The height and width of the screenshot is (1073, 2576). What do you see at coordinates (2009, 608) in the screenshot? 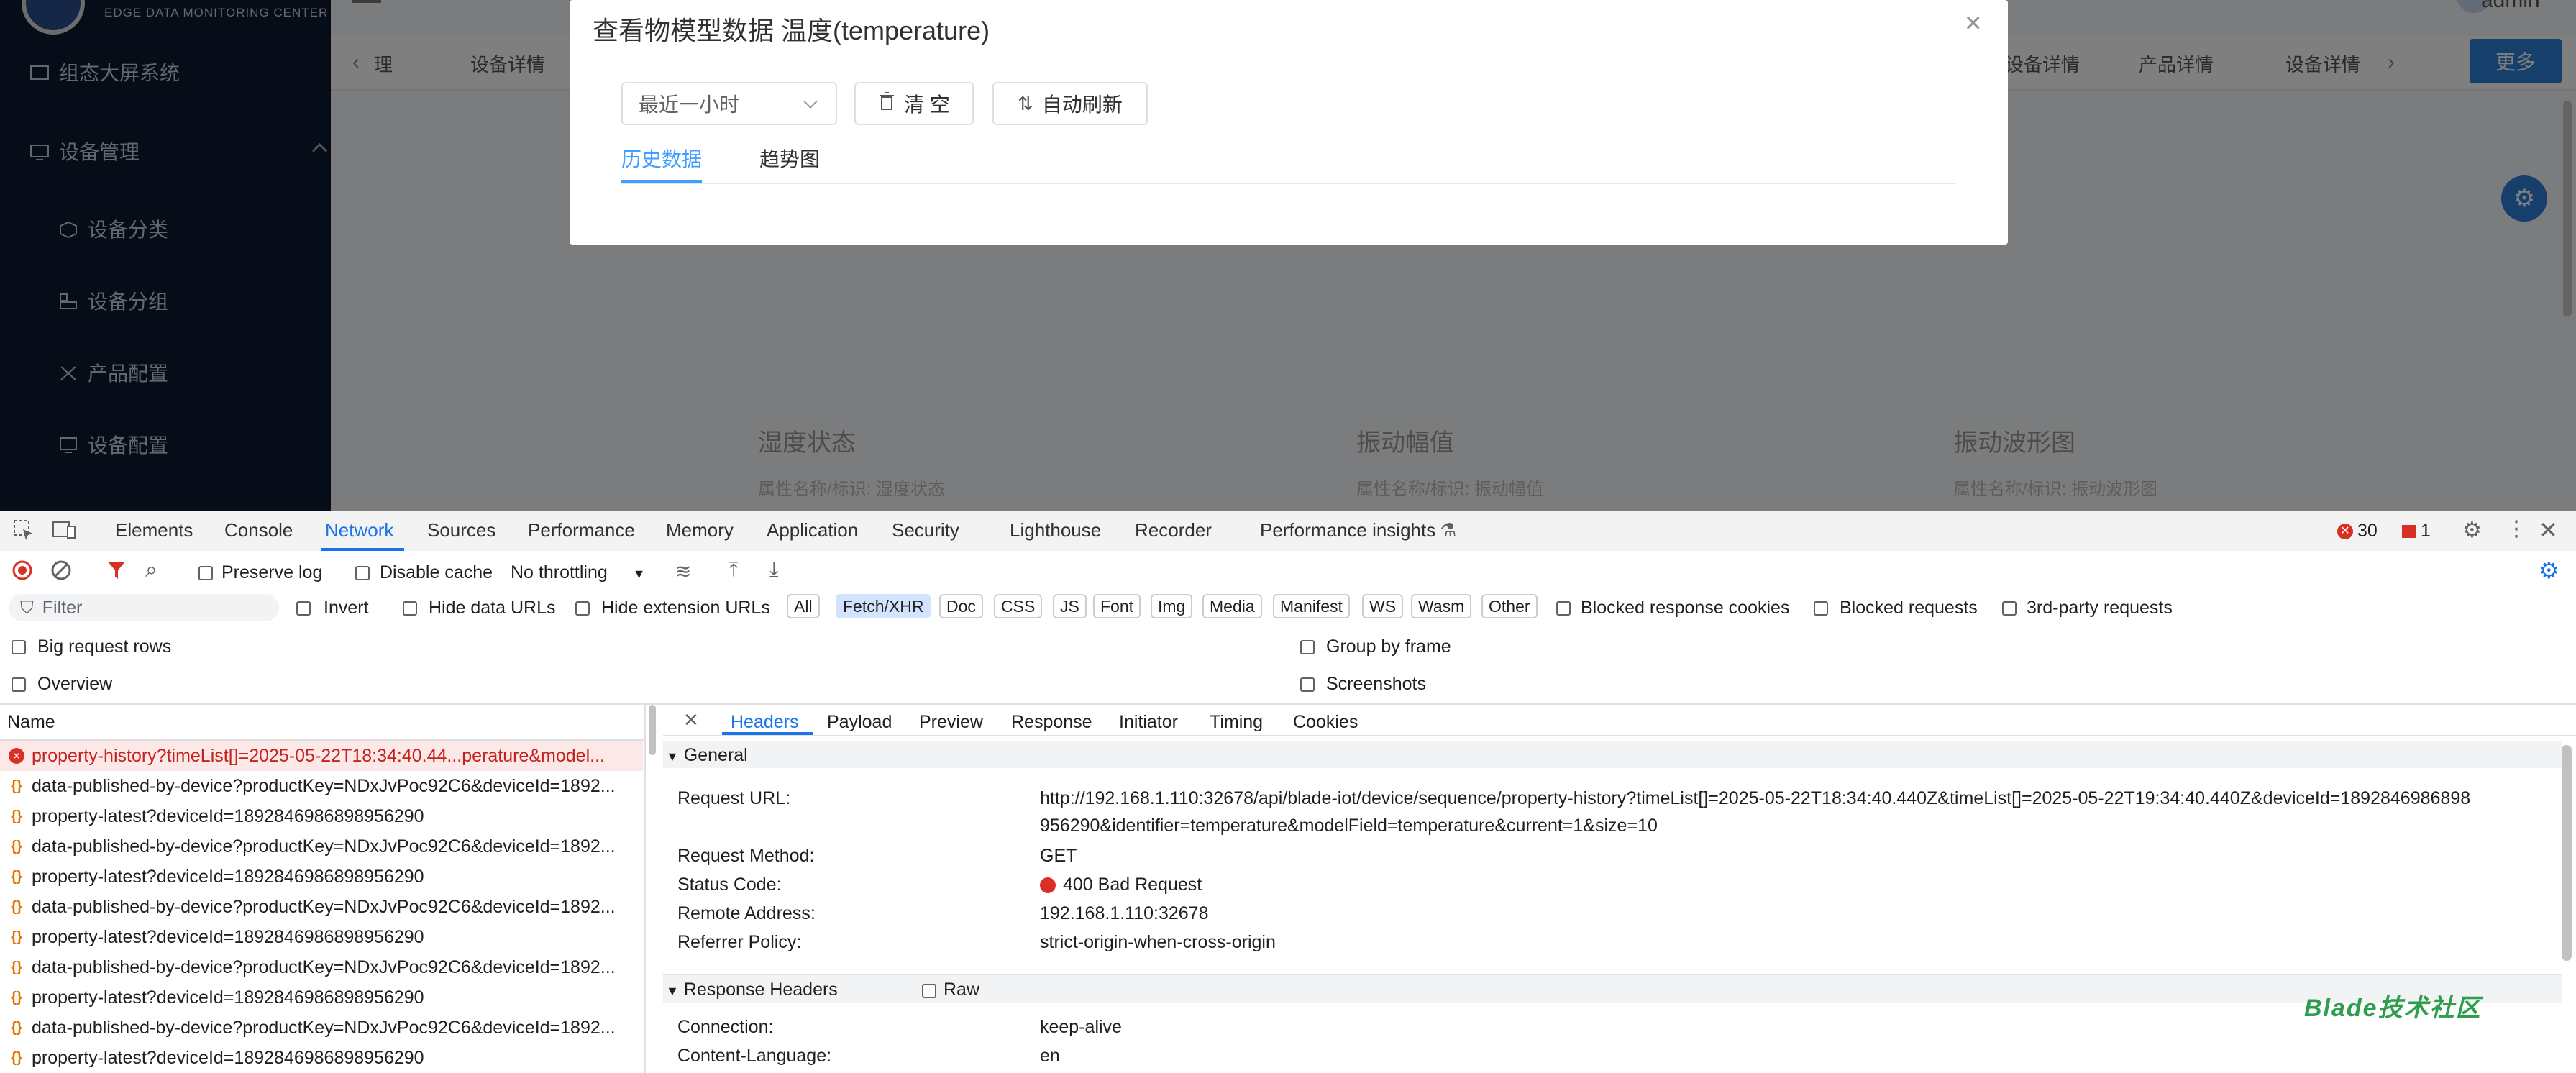
I see `third-party-requests-checkbox` at bounding box center [2009, 608].